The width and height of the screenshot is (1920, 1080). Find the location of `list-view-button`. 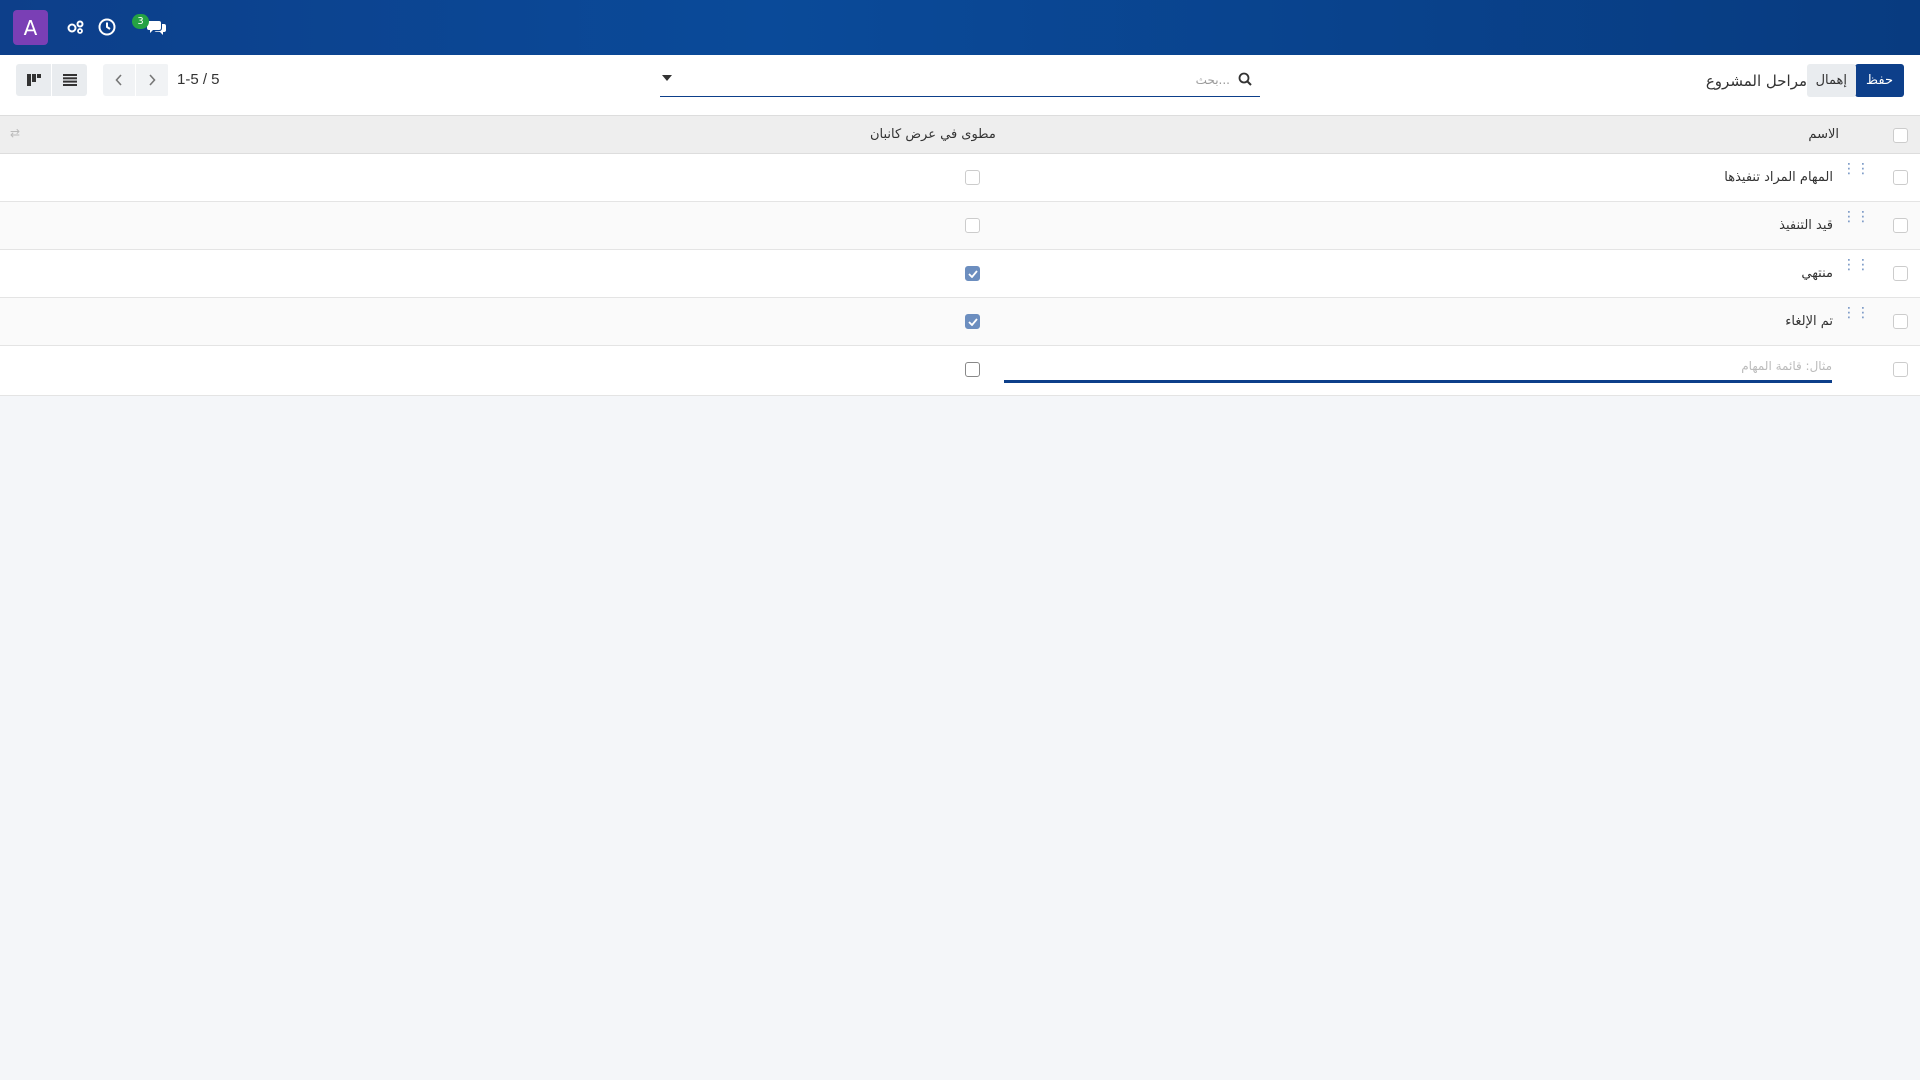

list-view-button is located at coordinates (69, 80).